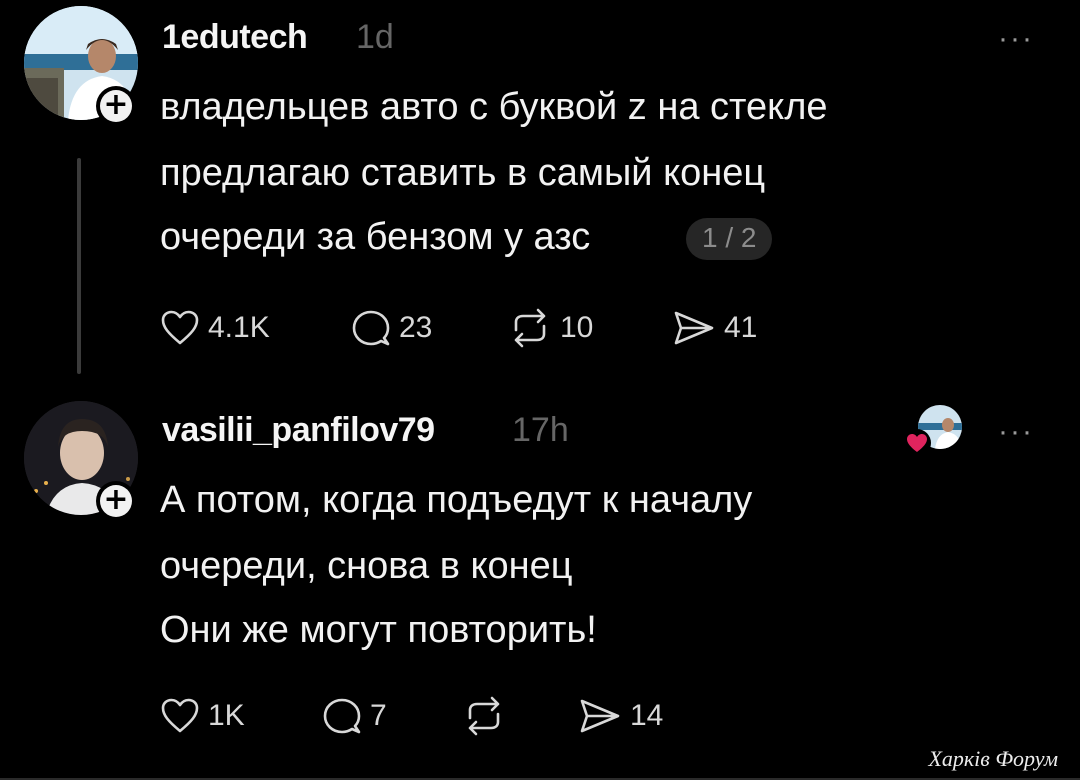  Describe the element at coordinates (993, 758) in the screenshot. I see `watermark-text: Харків Форум` at that location.